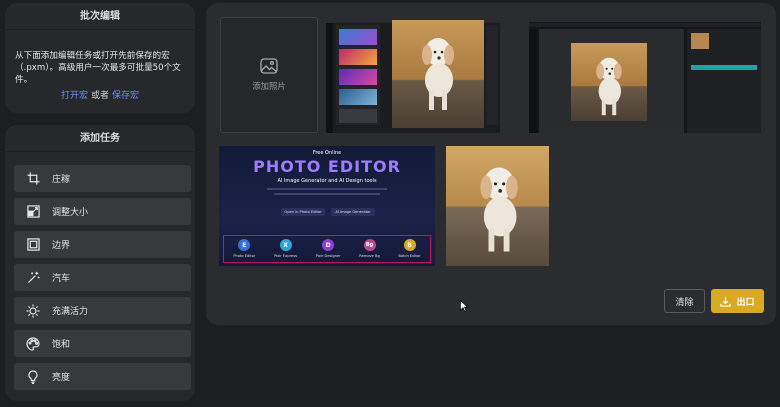 This screenshot has height=407, width=780. I want to click on photo-thumb-express-screenshot, so click(413, 75).